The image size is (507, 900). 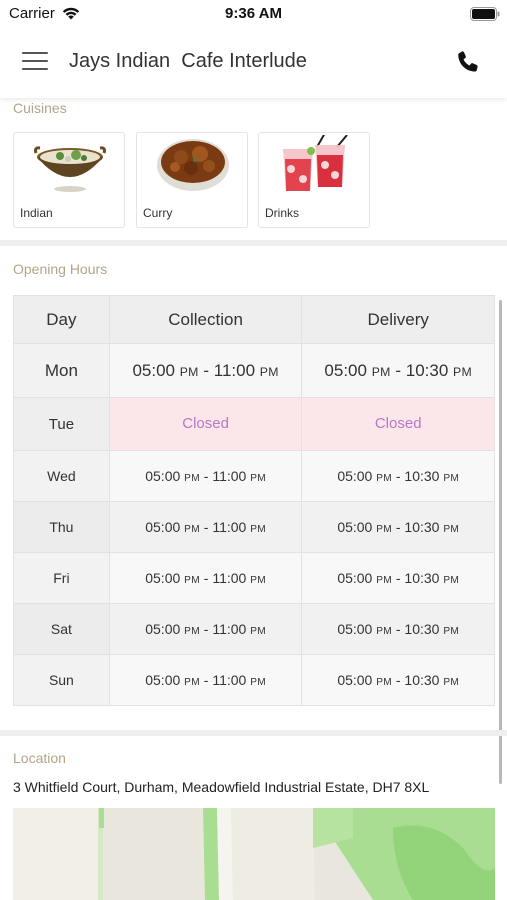 I want to click on header-delivery: Delivery, so click(x=398, y=319).